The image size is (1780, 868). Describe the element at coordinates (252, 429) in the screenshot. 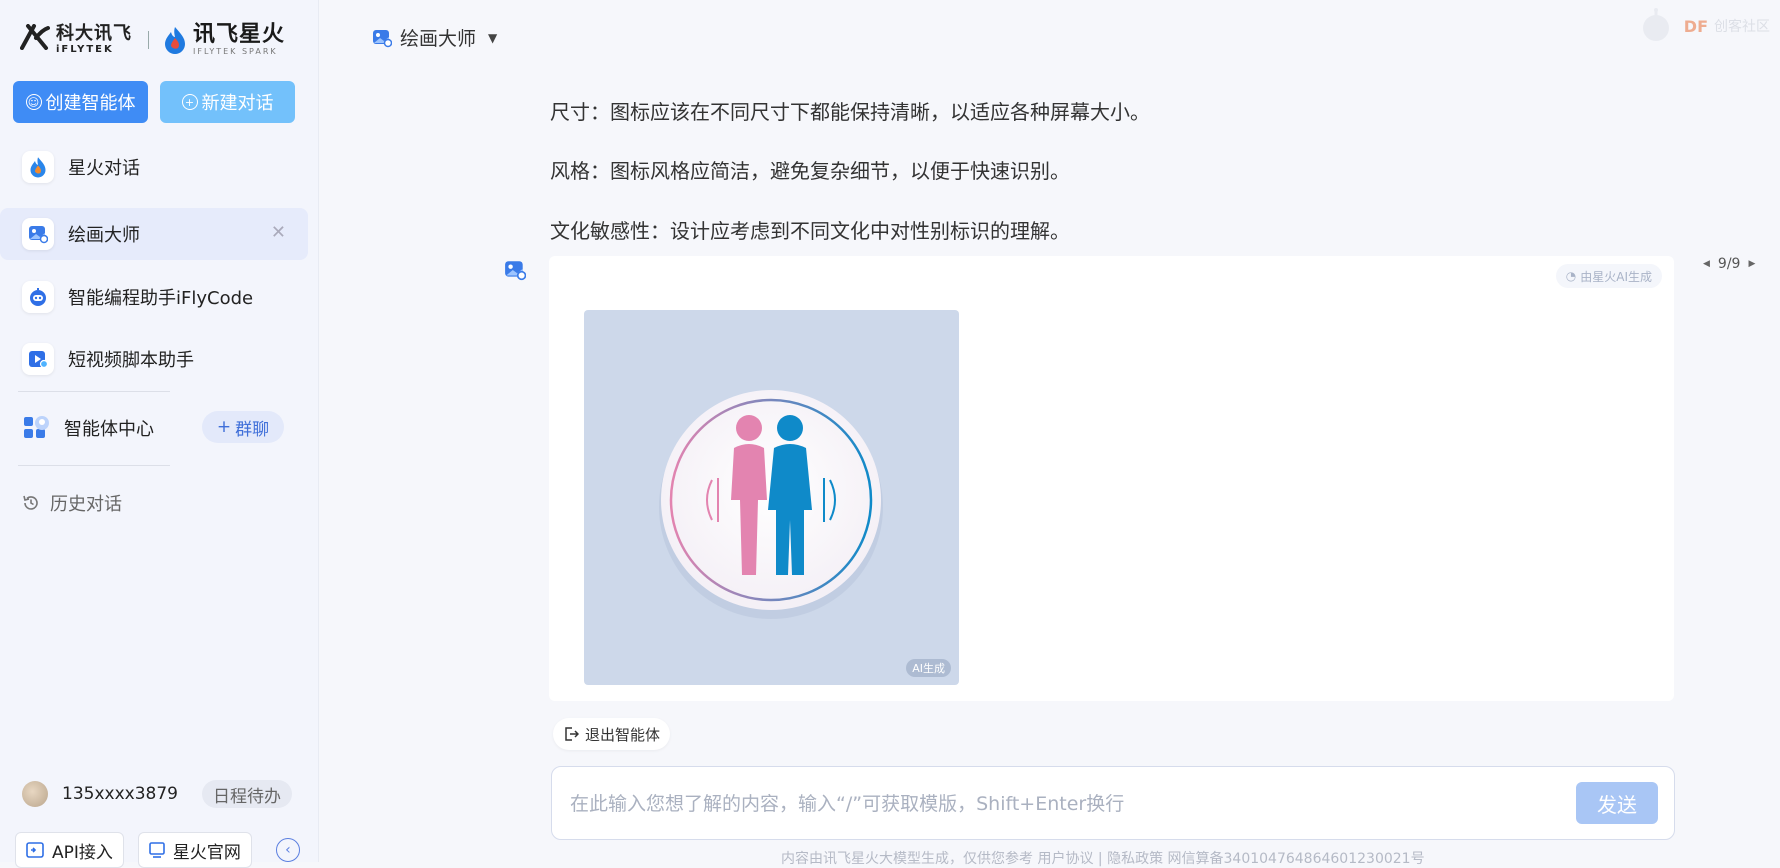

I see `group-chat-label: 群聊` at that location.